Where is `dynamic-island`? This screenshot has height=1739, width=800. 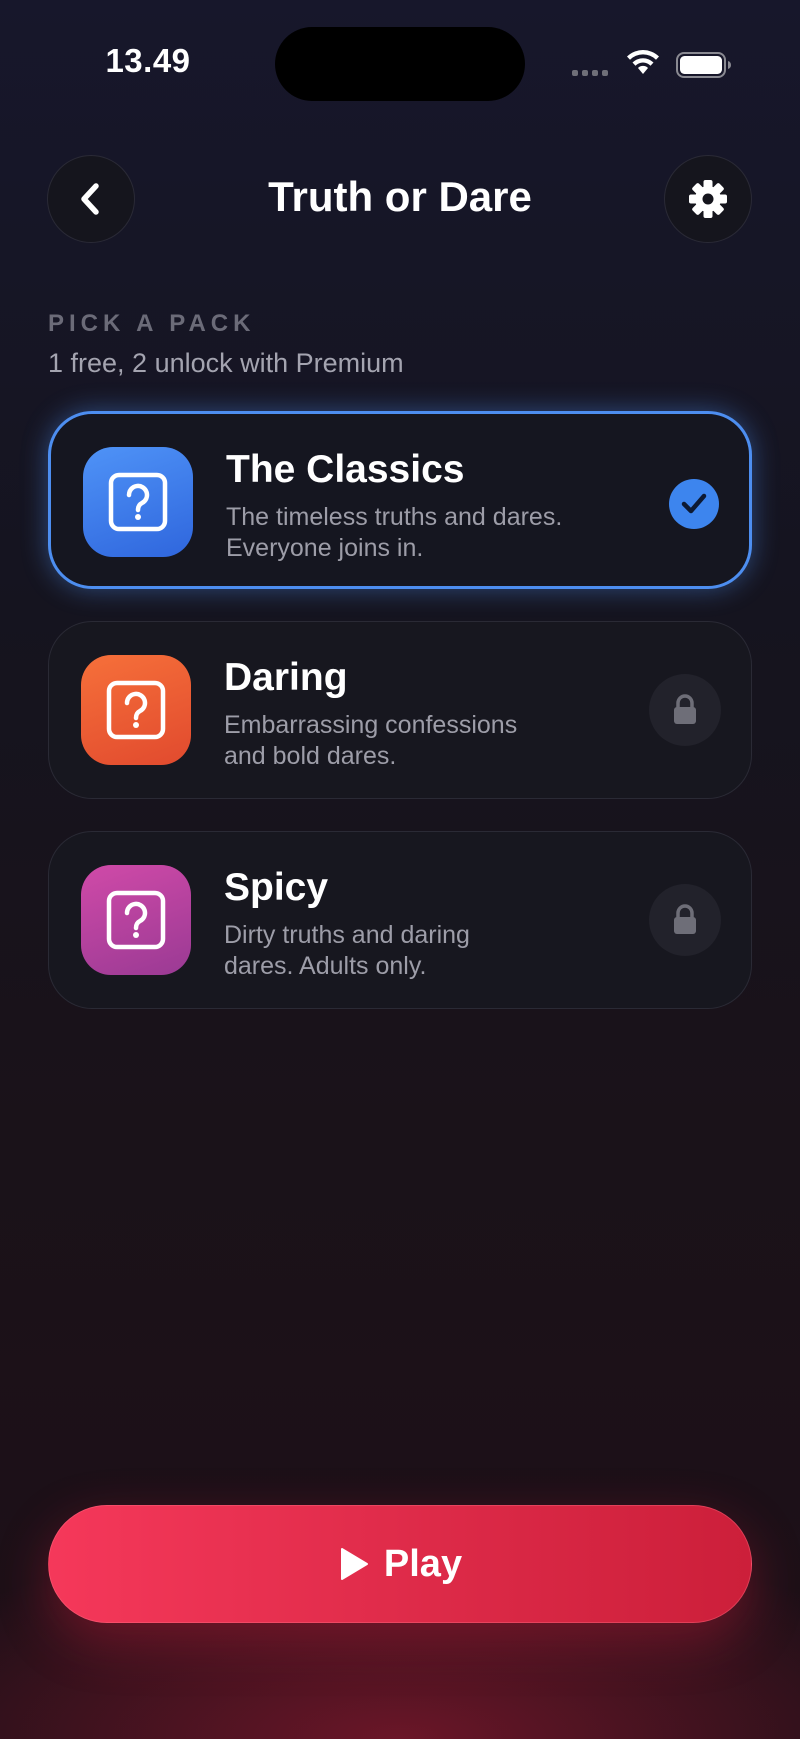
dynamic-island is located at coordinates (400, 64).